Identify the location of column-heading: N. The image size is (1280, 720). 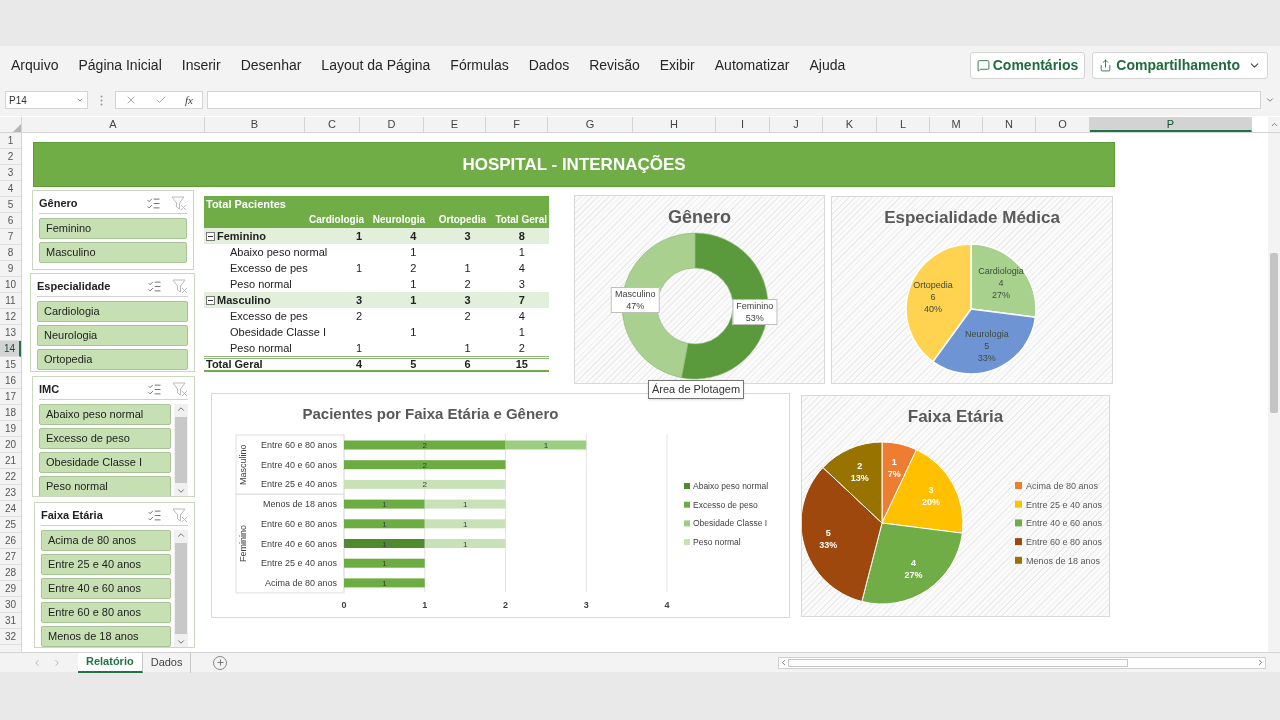
(1009, 124).